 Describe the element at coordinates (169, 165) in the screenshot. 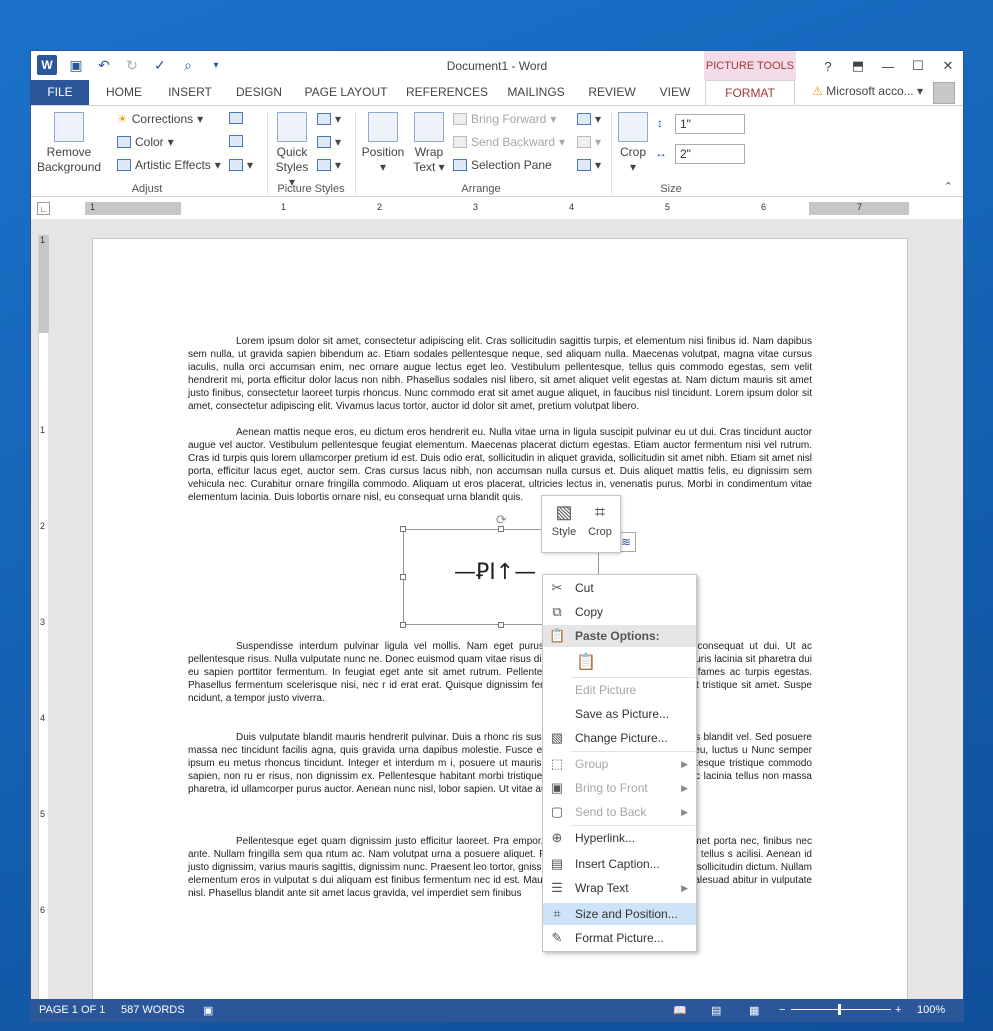

I see `artistic-effects-button: Artistic Effects ▾` at that location.